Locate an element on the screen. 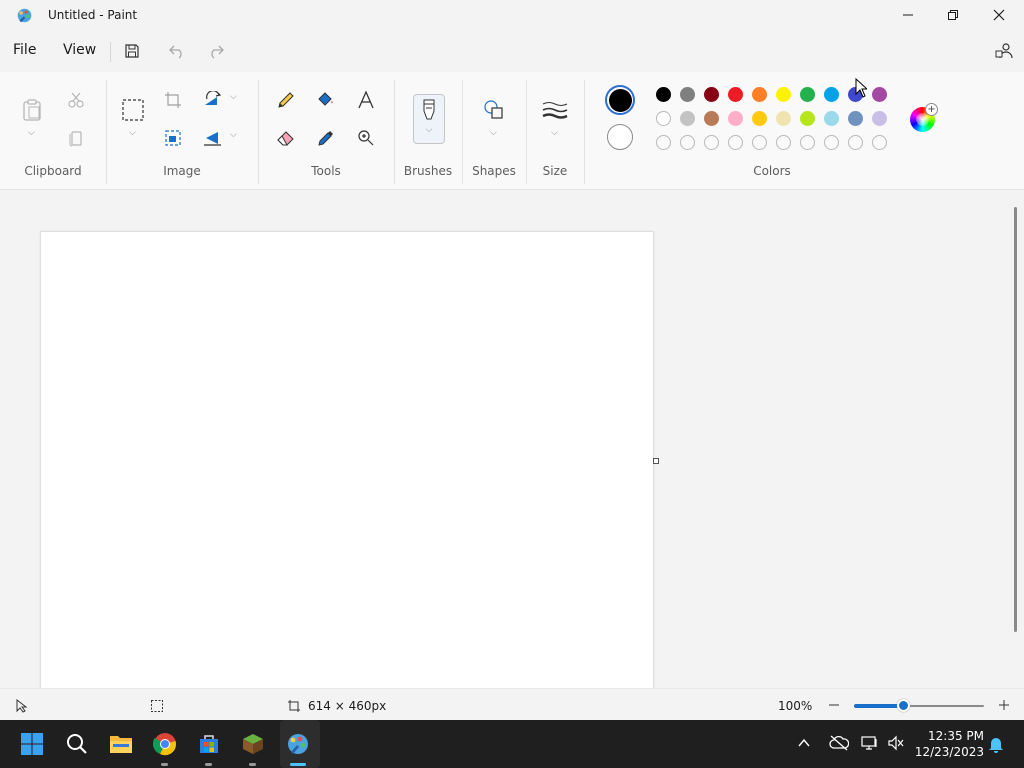 This screenshot has width=1024, height=768. color-picker-button is located at coordinates (326, 138).